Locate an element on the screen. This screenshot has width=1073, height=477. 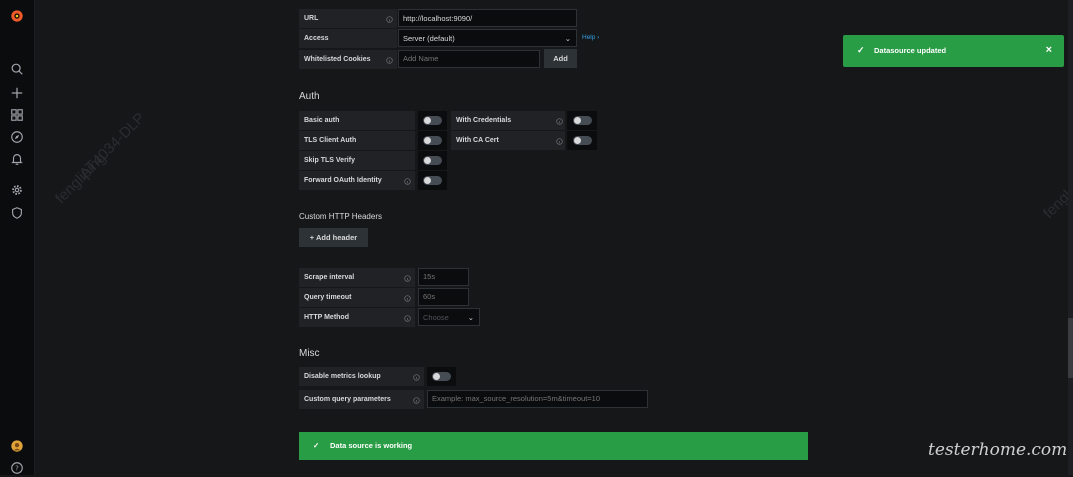
skip-tls-verify-toggle is located at coordinates (432, 160).